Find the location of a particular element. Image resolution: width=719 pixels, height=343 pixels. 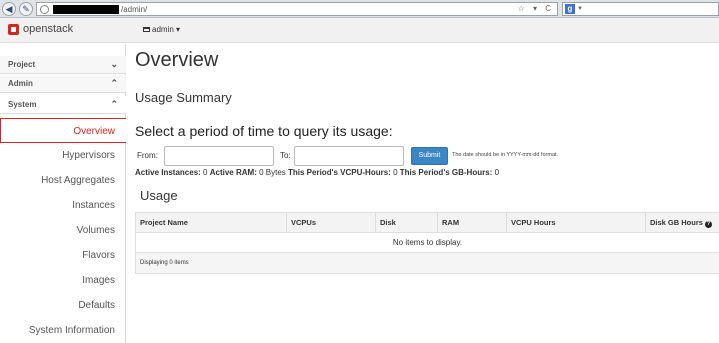

app-header: openstack admin ▾ is located at coordinates (359, 30).